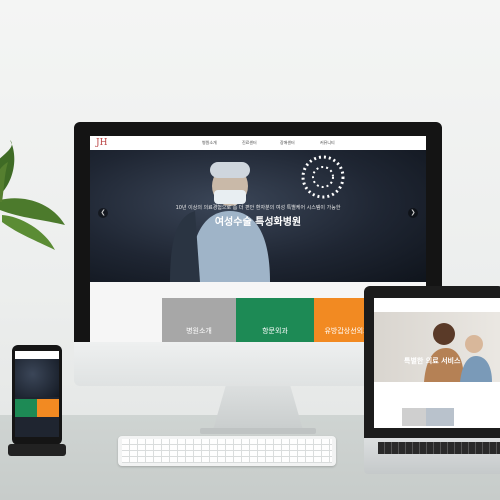 This screenshot has width=500, height=500. What do you see at coordinates (275, 331) in the screenshot?
I see `tile-label: 항문외과` at bounding box center [275, 331].